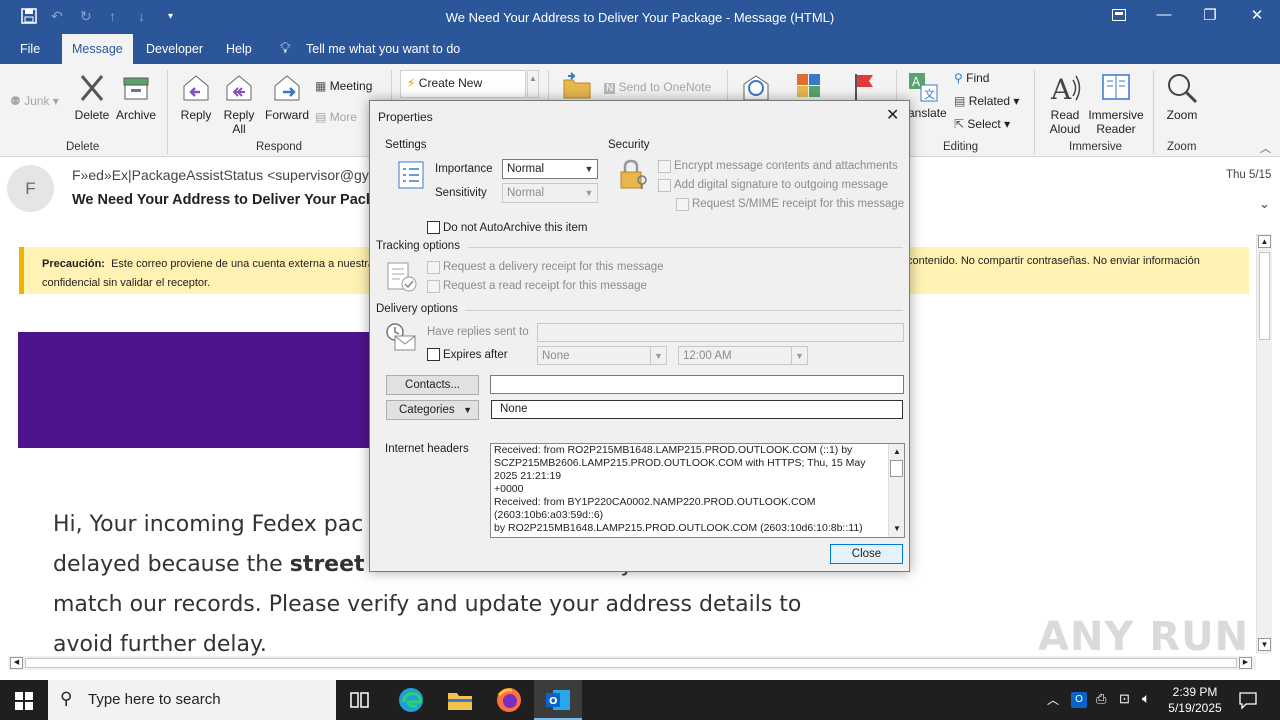  What do you see at coordinates (433, 354) in the screenshot?
I see `expires-after-checkbox` at bounding box center [433, 354].